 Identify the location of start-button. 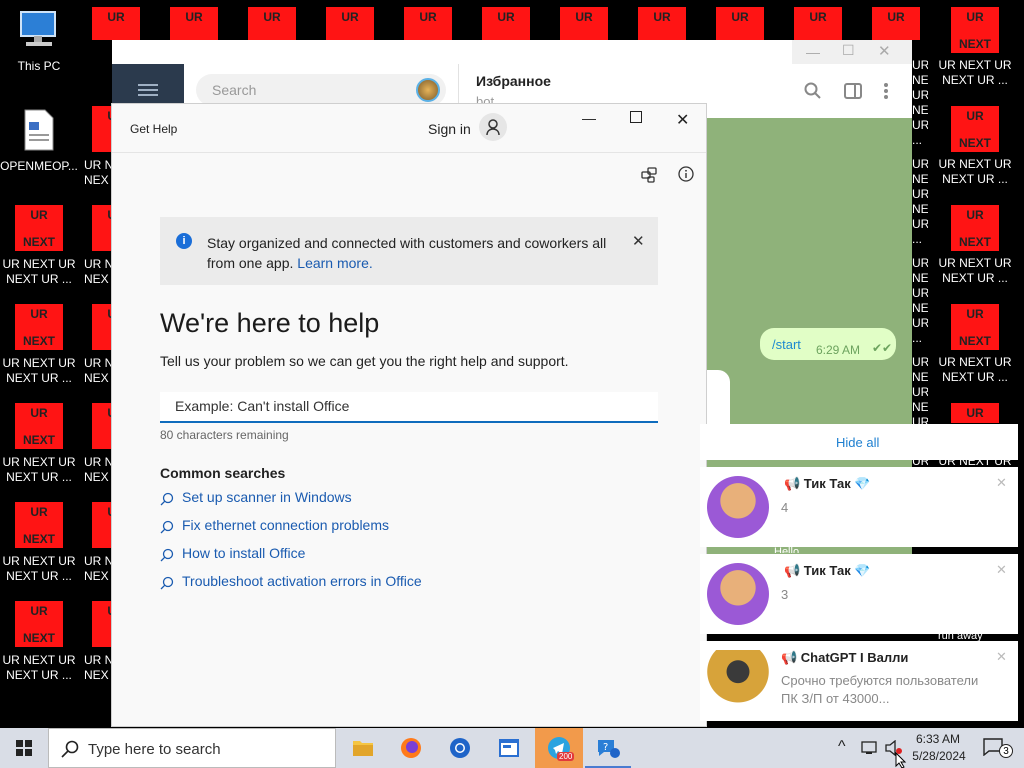
(24, 748).